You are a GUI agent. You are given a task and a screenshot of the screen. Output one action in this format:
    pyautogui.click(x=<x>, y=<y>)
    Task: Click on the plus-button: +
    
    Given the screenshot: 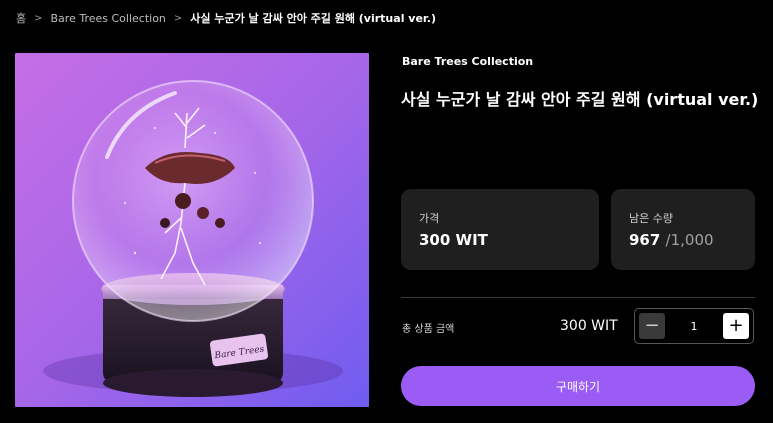 What is the action you would take?
    pyautogui.click(x=736, y=326)
    